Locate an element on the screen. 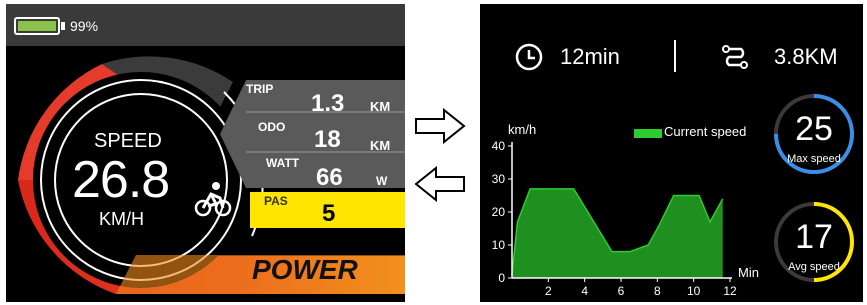  chart-x-axis-label: Min is located at coordinates (748, 272).